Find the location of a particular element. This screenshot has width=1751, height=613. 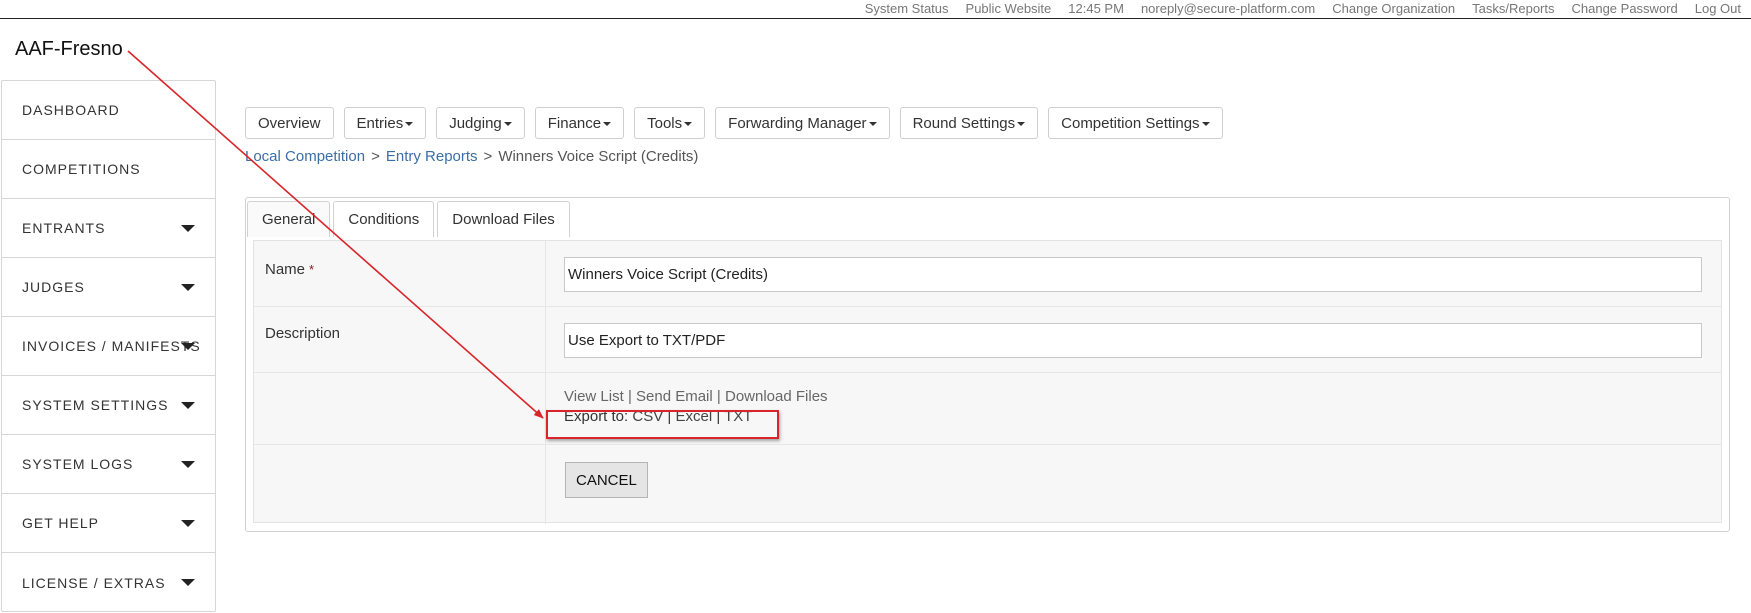

finance-dropdown-button: Finance is located at coordinates (579, 123).